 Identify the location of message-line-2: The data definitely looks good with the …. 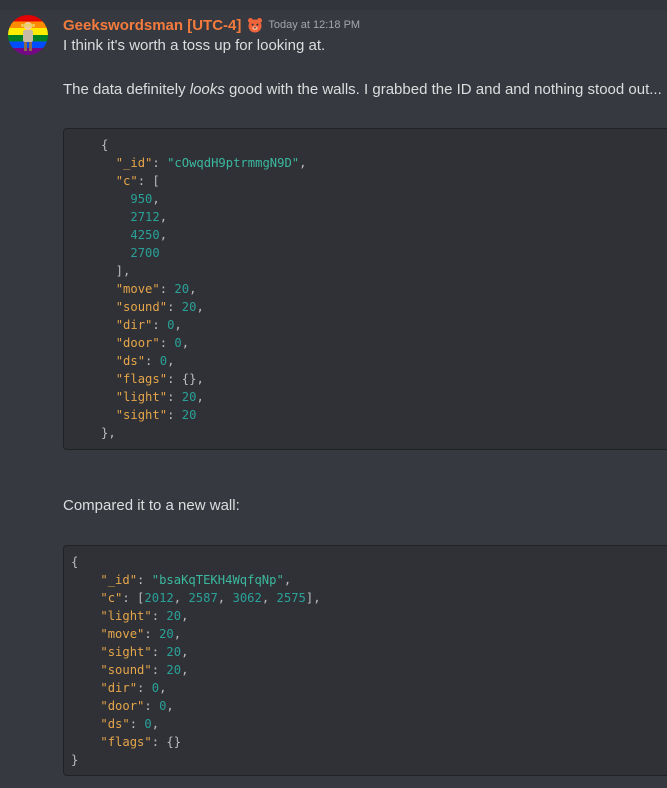
(362, 89).